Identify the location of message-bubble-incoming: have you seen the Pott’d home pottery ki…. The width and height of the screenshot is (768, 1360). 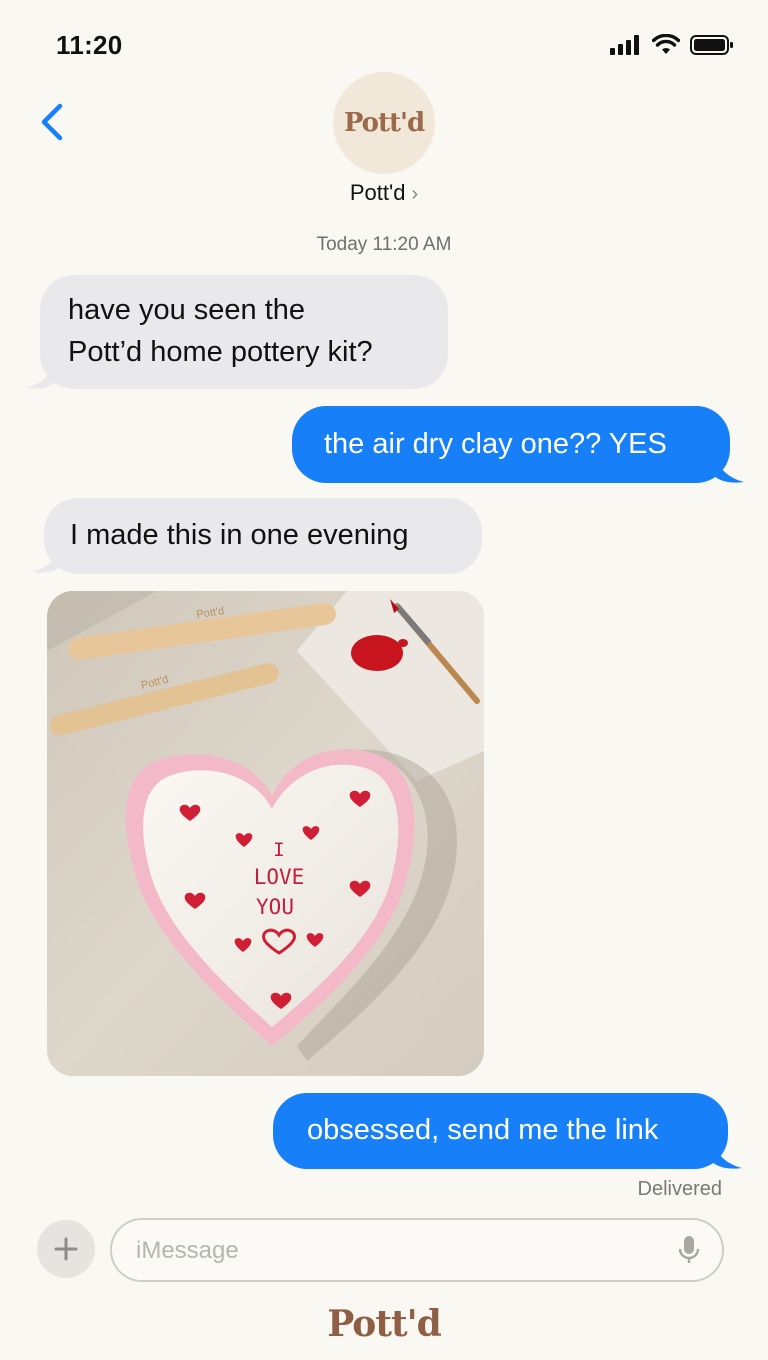
(244, 332).